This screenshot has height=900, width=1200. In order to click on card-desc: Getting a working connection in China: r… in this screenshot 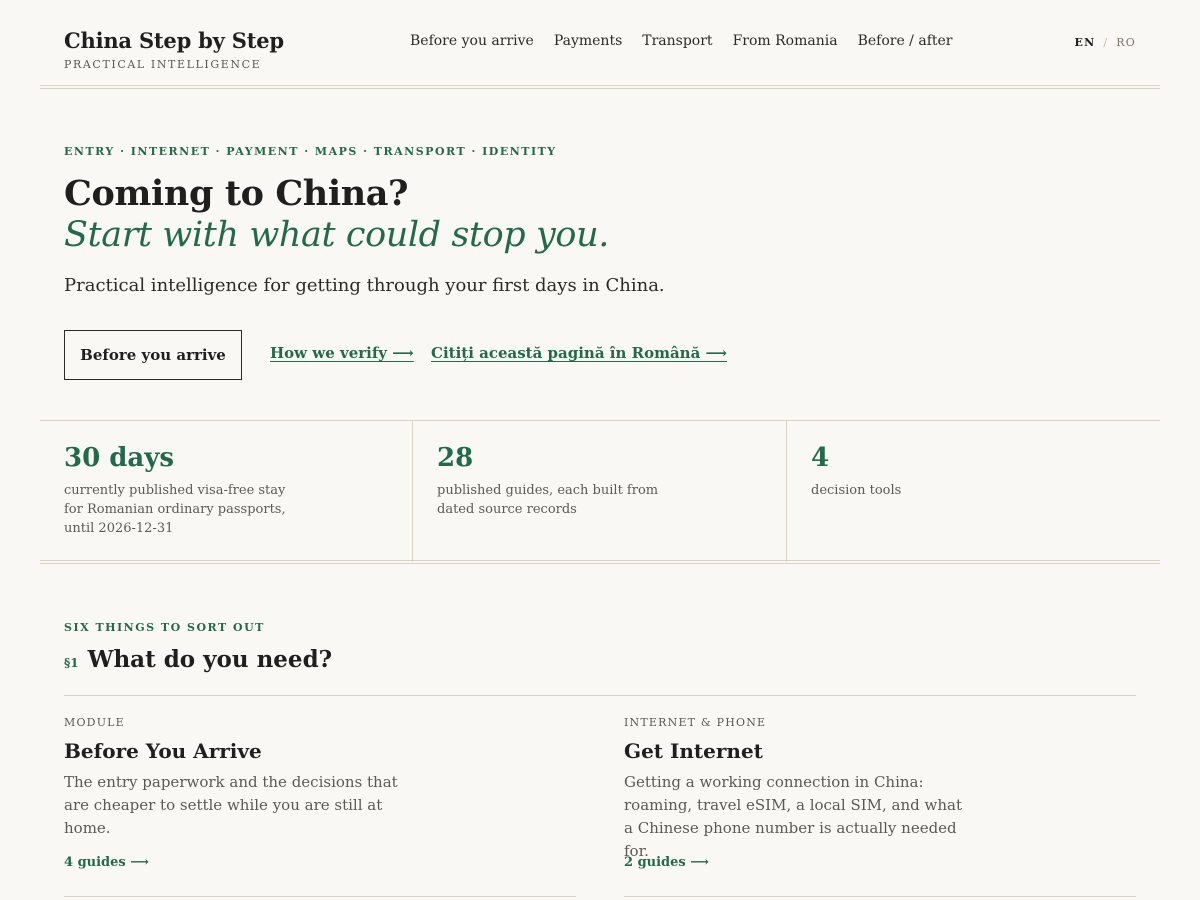, I will do `click(793, 816)`.